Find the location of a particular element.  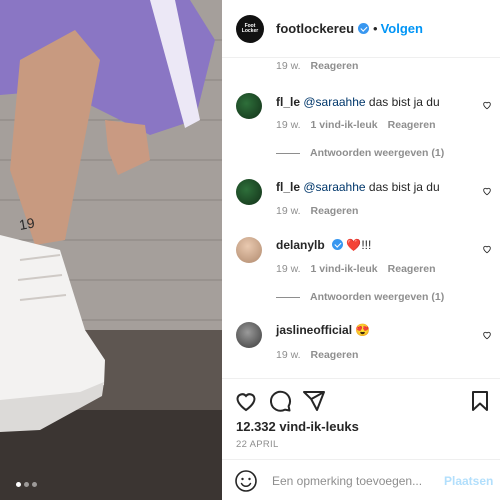

avatar: Foot Locker is located at coordinates (250, 28).